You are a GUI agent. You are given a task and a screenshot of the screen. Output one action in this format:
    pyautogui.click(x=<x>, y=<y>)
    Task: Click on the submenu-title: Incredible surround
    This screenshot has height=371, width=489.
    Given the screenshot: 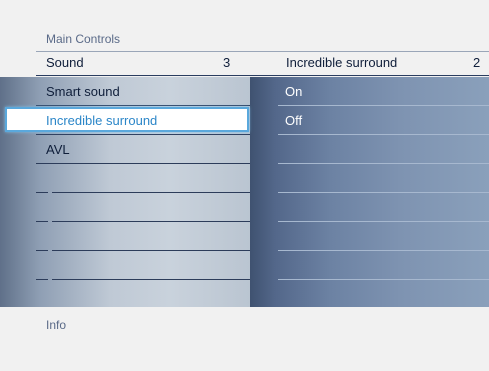 What is the action you would take?
    pyautogui.click(x=342, y=62)
    